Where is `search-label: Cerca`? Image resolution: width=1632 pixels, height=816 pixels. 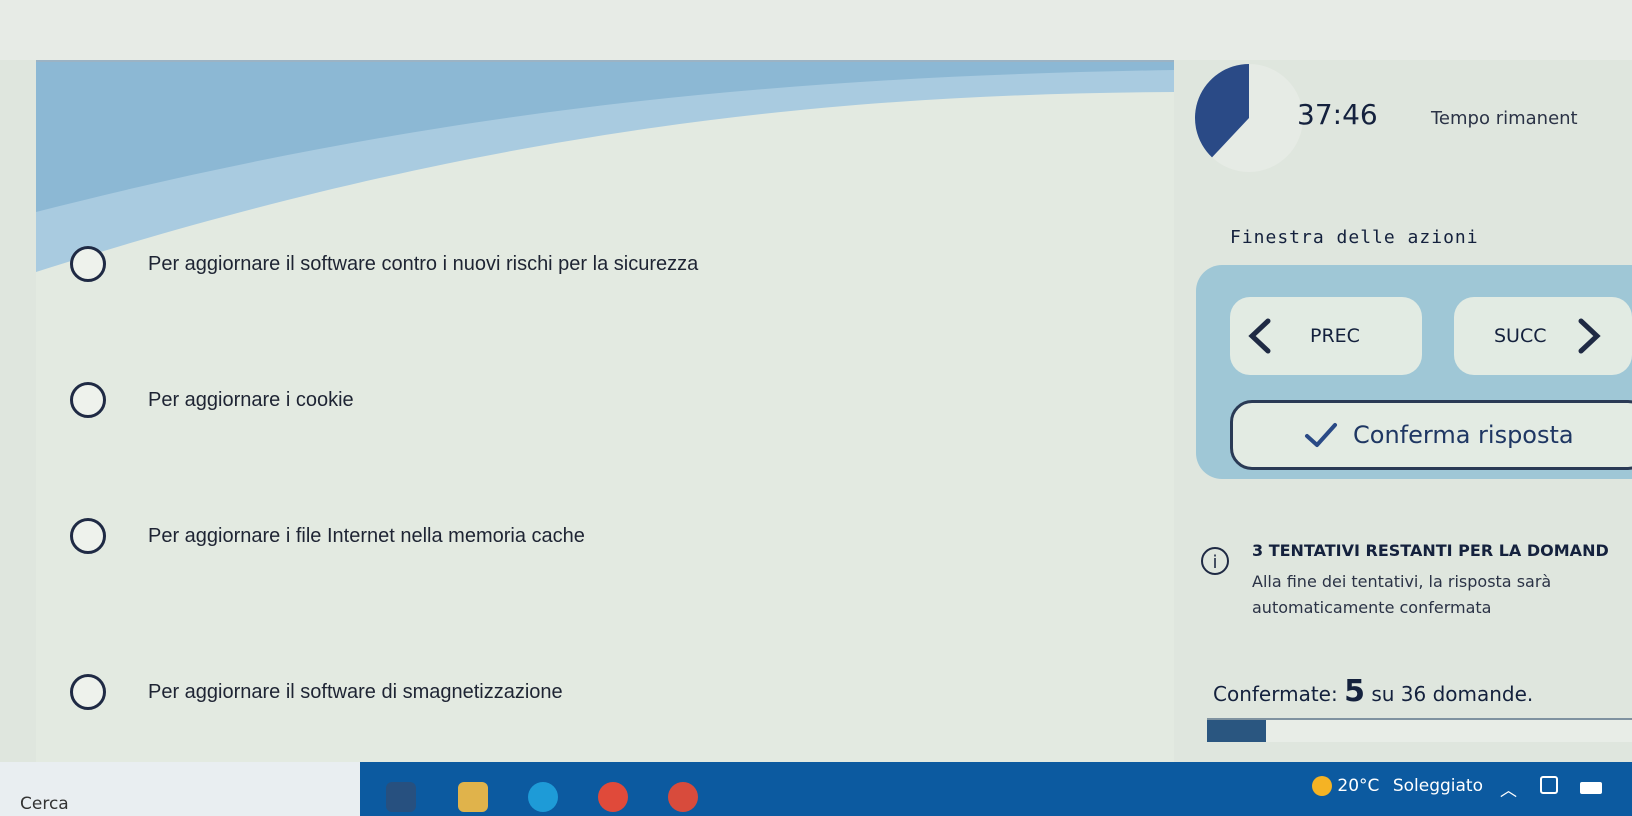 search-label: Cerca is located at coordinates (44, 804).